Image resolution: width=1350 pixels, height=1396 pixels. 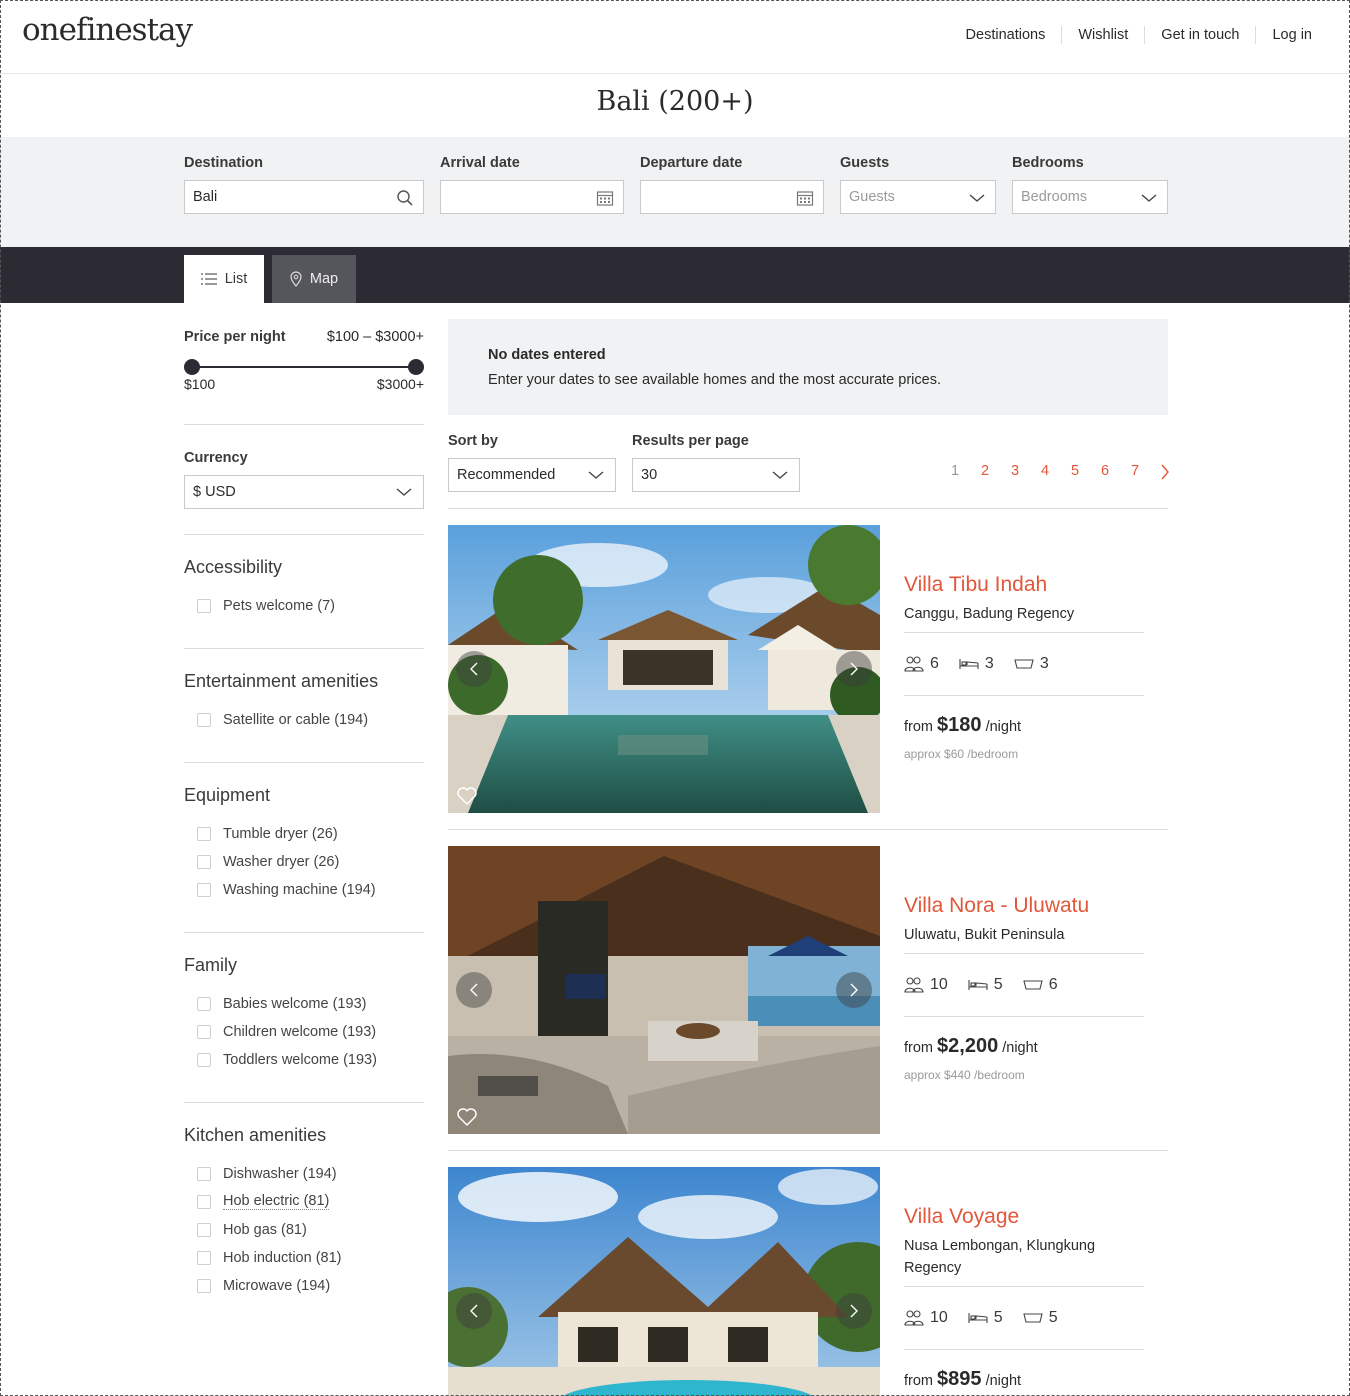 What do you see at coordinates (304, 648) in the screenshot?
I see `divider` at bounding box center [304, 648].